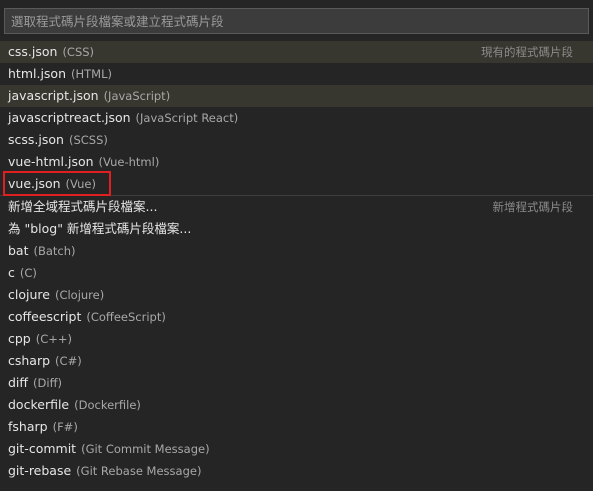  I want to click on item-name: vue.json, so click(34, 183).